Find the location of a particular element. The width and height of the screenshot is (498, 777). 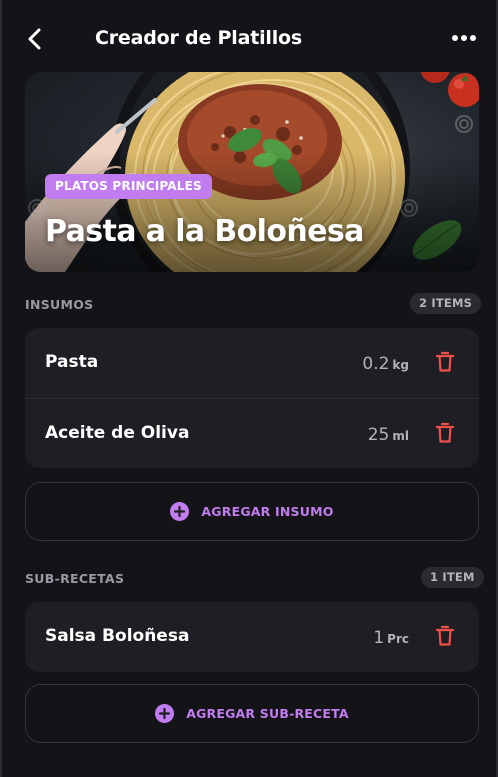

item-name: Aceite de Oliva is located at coordinates (117, 433).